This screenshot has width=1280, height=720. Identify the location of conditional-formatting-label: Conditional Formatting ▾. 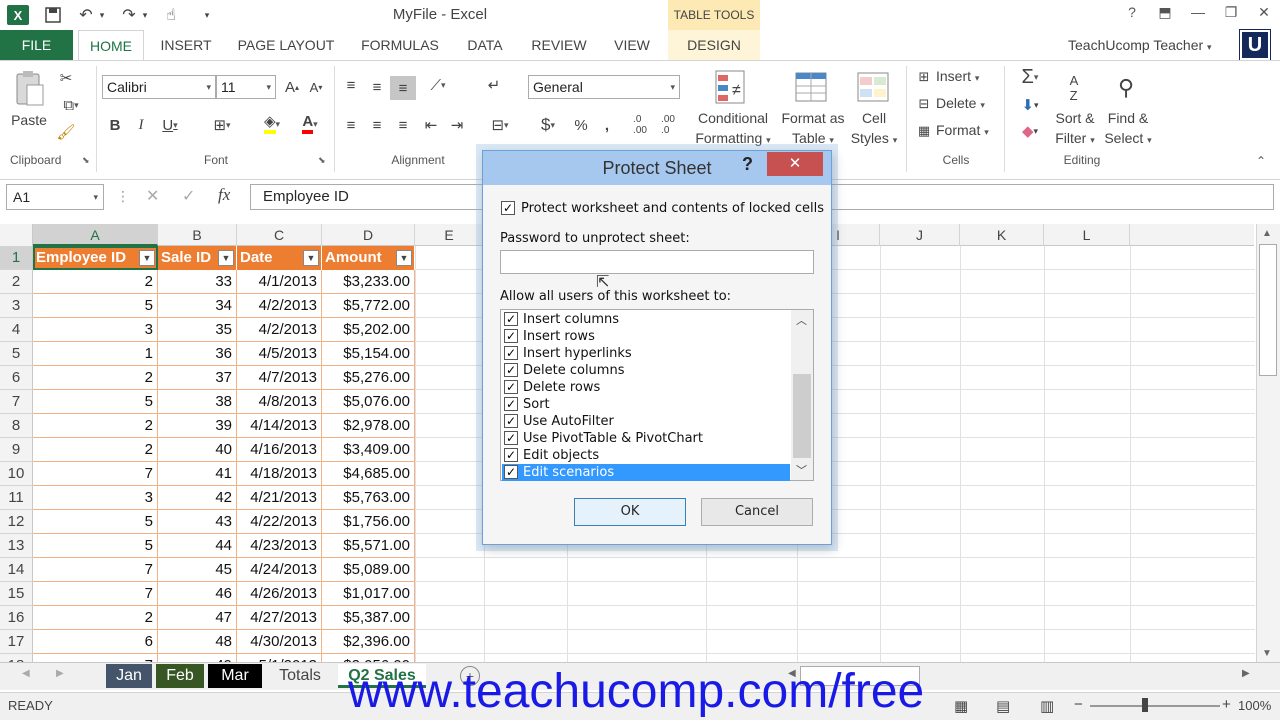
(733, 129).